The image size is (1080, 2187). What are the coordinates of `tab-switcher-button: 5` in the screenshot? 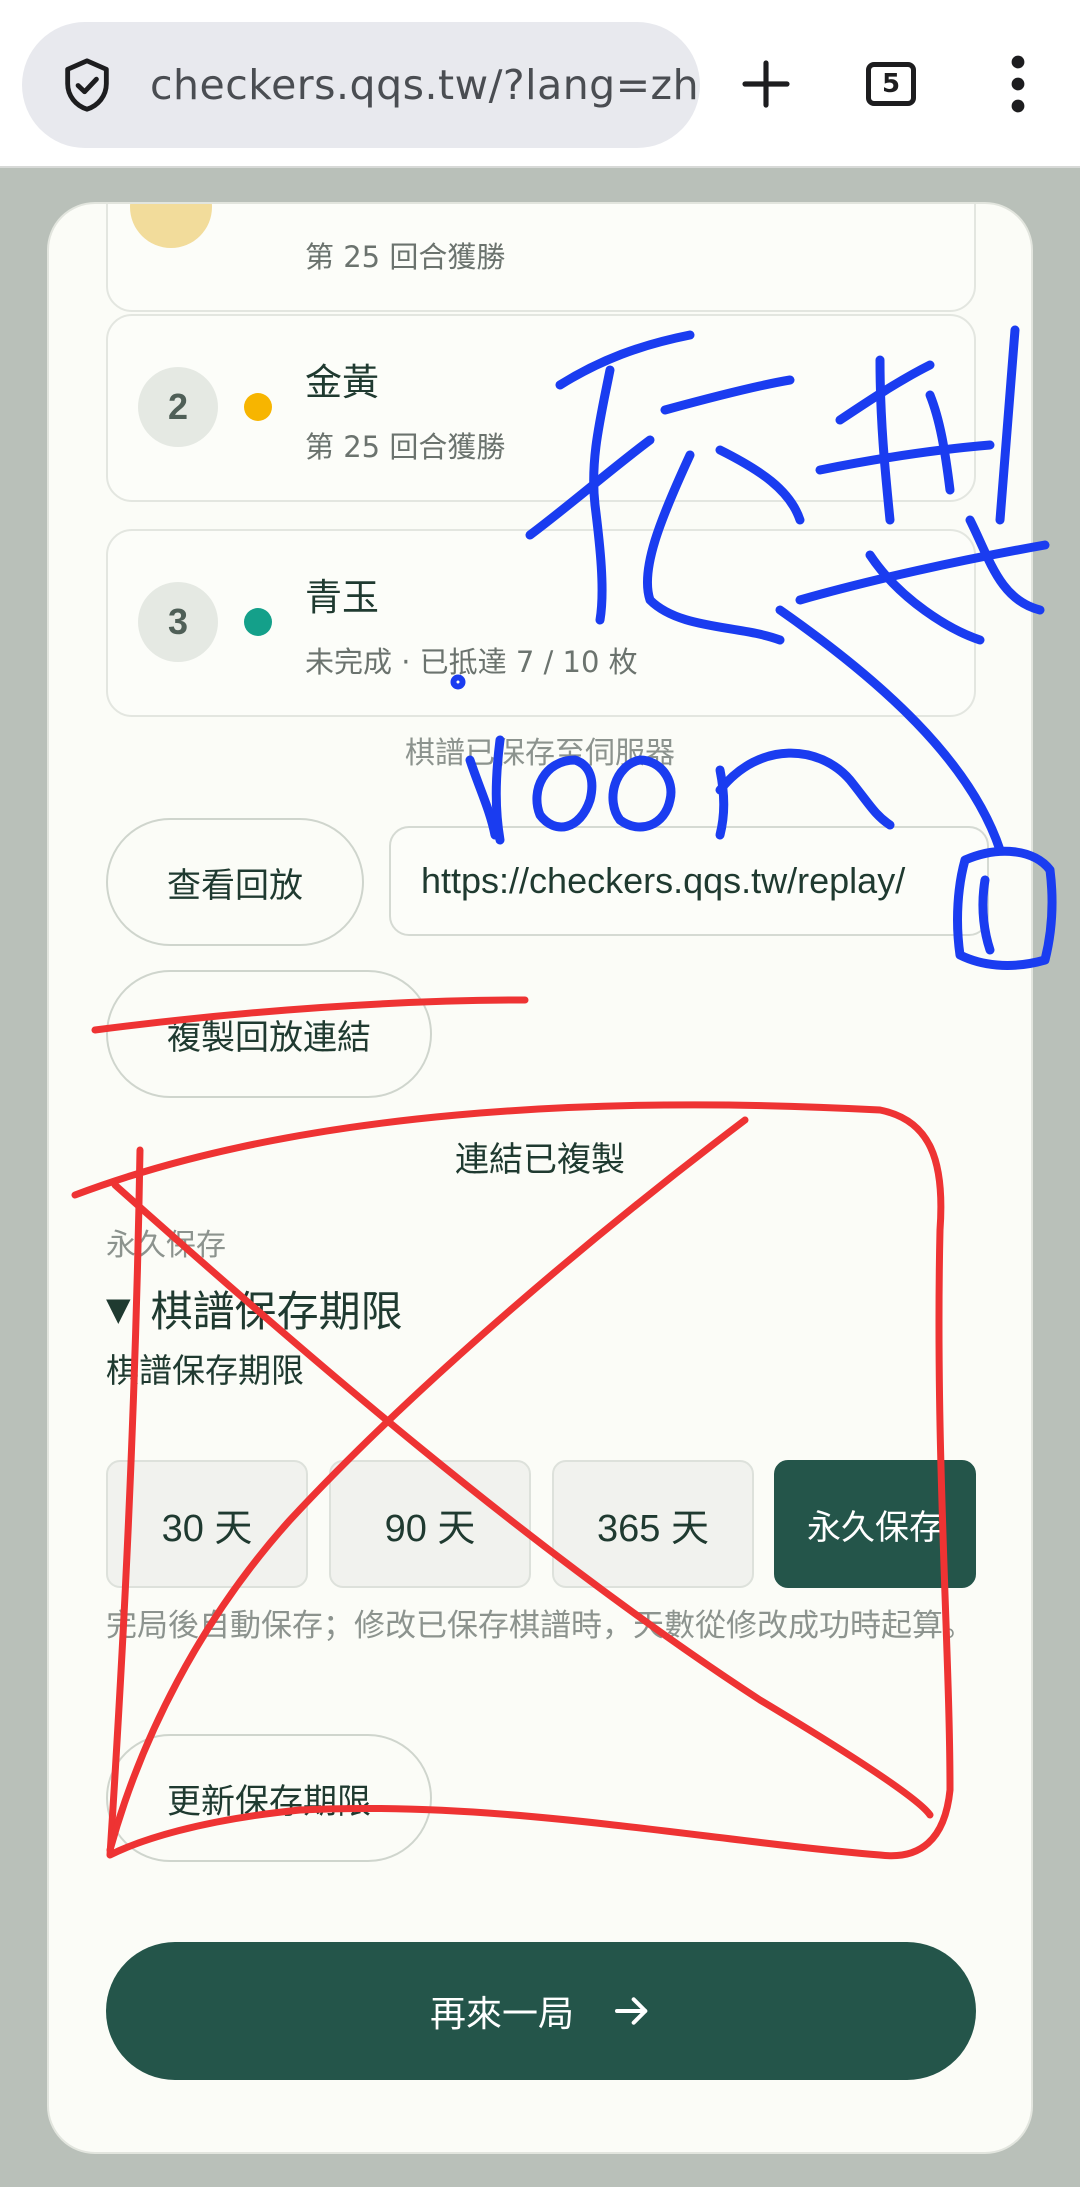 It's located at (891, 84).